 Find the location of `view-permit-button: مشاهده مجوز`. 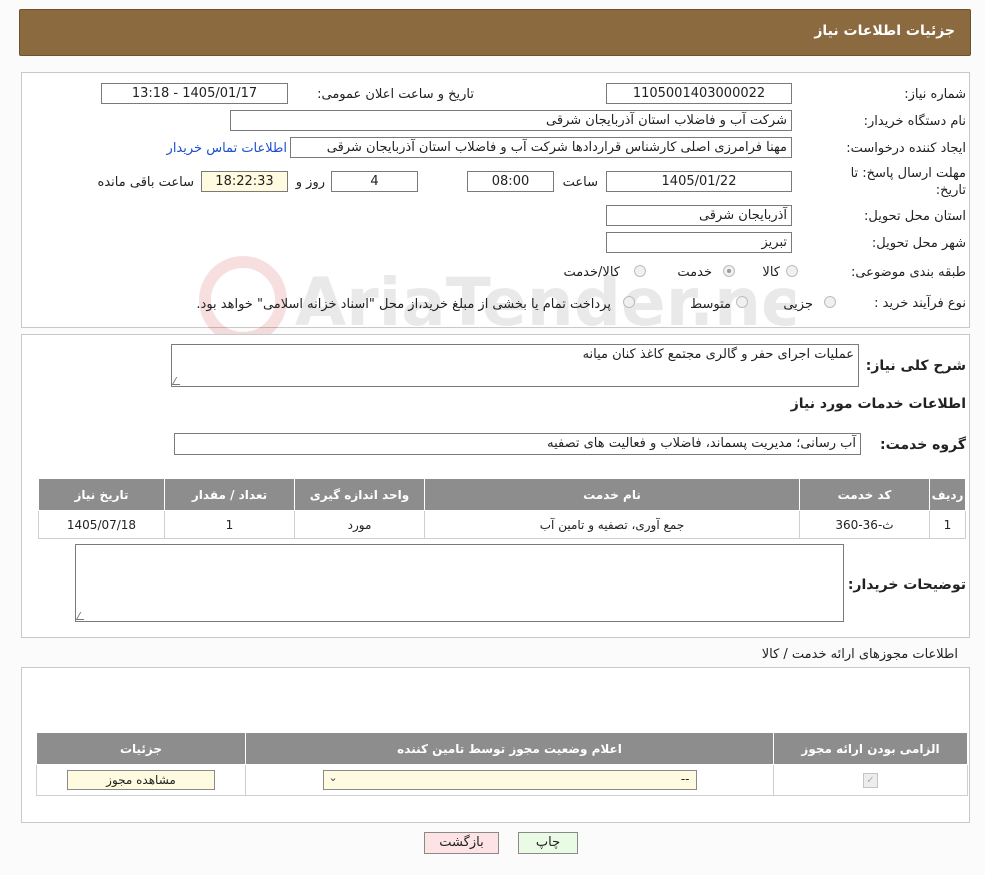

view-permit-button: مشاهده مجوز is located at coordinates (141, 780).